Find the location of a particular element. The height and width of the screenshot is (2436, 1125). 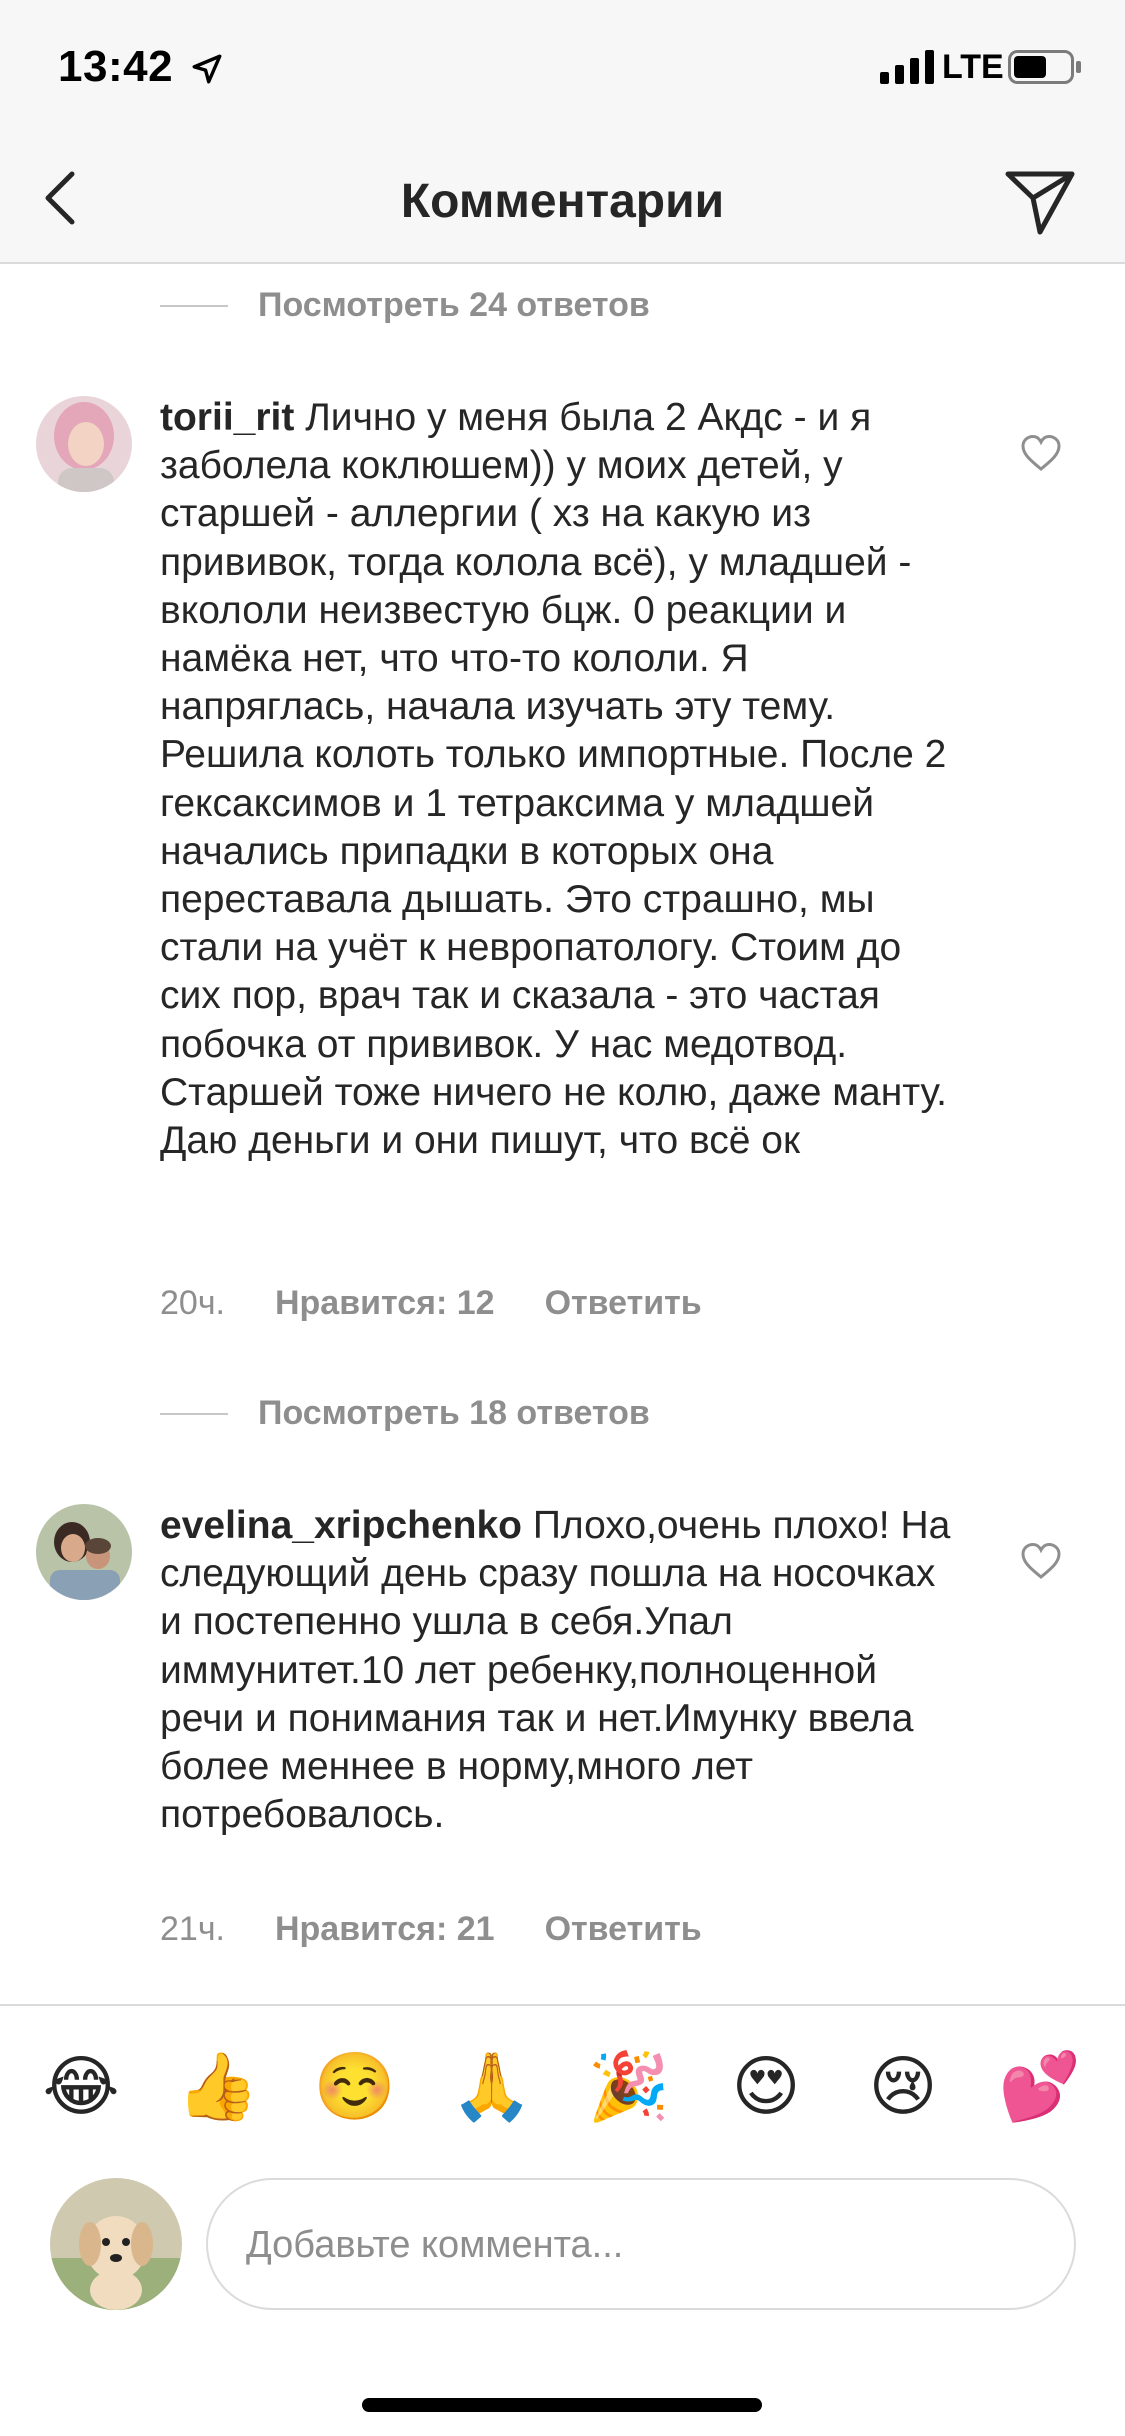

comment-input-box is located at coordinates (641, 2244).